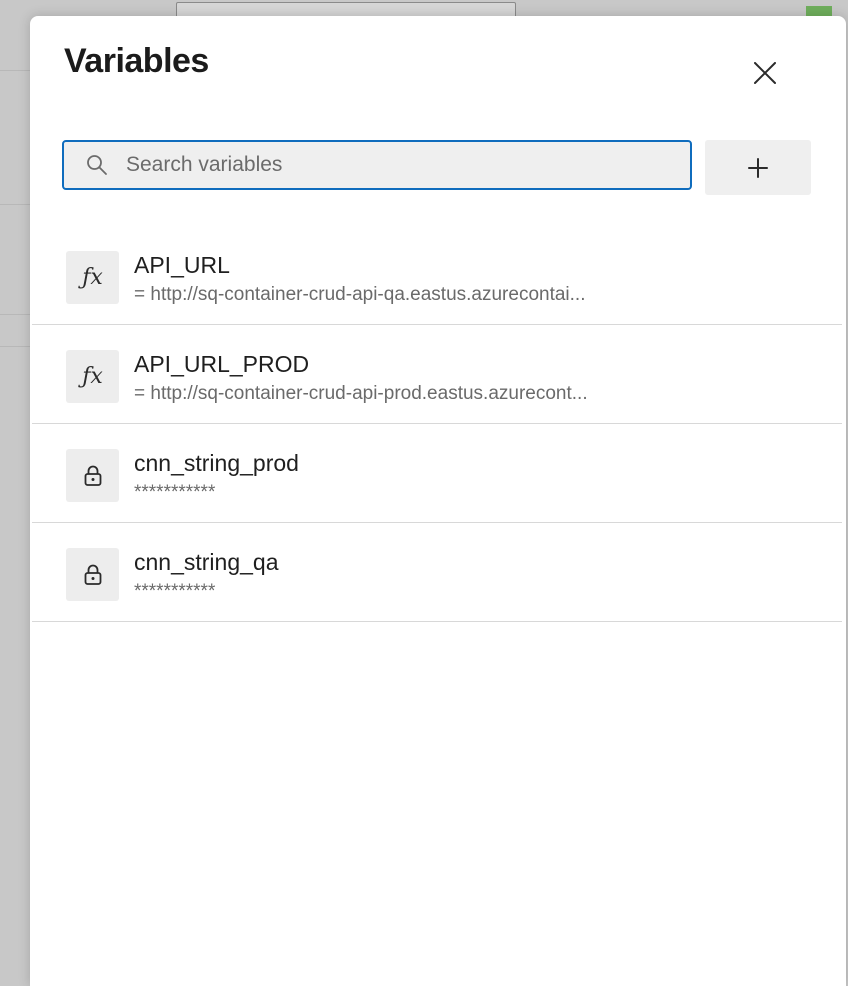 Image resolution: width=848 pixels, height=986 pixels. Describe the element at coordinates (136, 61) in the screenshot. I see `panel-title: Variables` at that location.